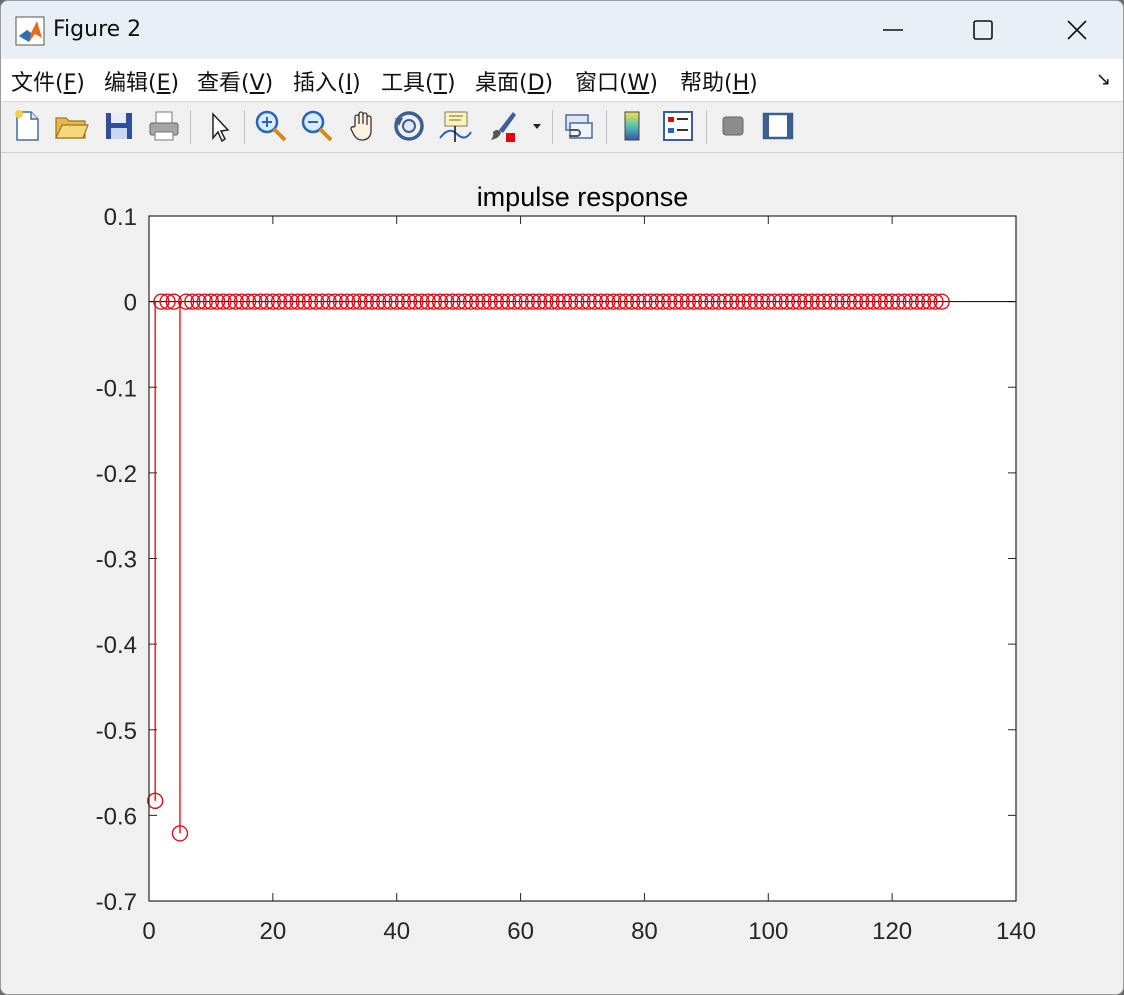  I want to click on edit-plot-arrow-icon, so click(221, 127).